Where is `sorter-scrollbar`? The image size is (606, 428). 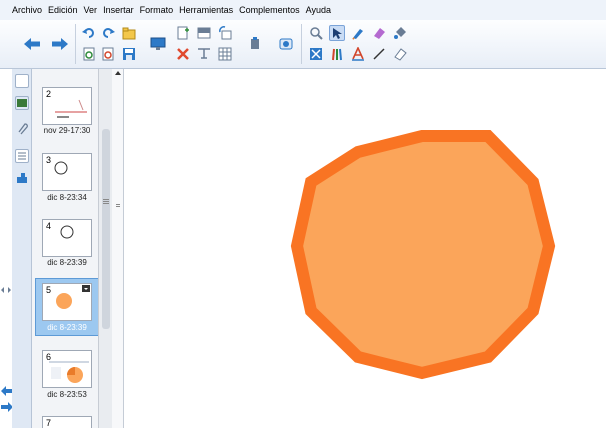 sorter-scrollbar is located at coordinates (105, 248).